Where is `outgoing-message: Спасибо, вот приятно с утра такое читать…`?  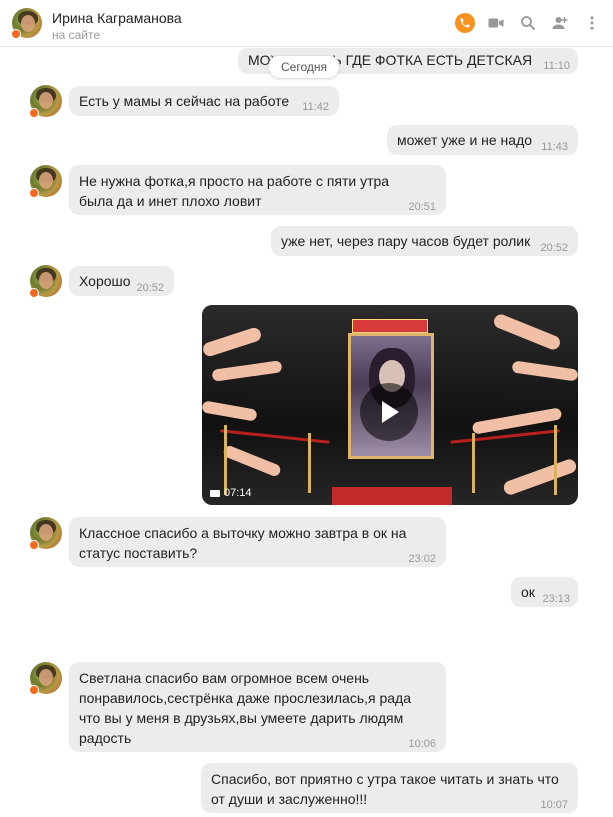
outgoing-message: Спасибо, вот приятно с утра такое читать… is located at coordinates (389, 788).